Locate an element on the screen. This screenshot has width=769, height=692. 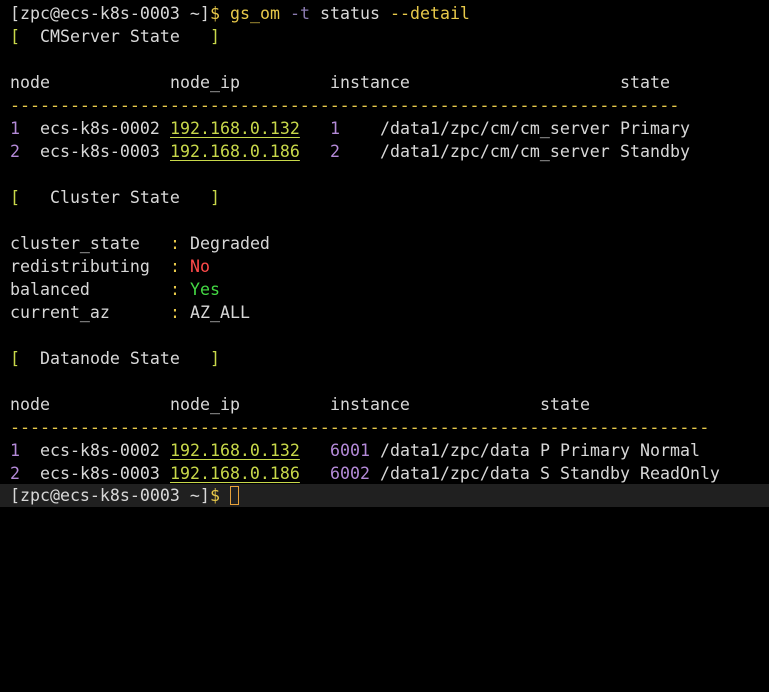
datanode-column-header: node node_ip instance state is located at coordinates (300, 404).